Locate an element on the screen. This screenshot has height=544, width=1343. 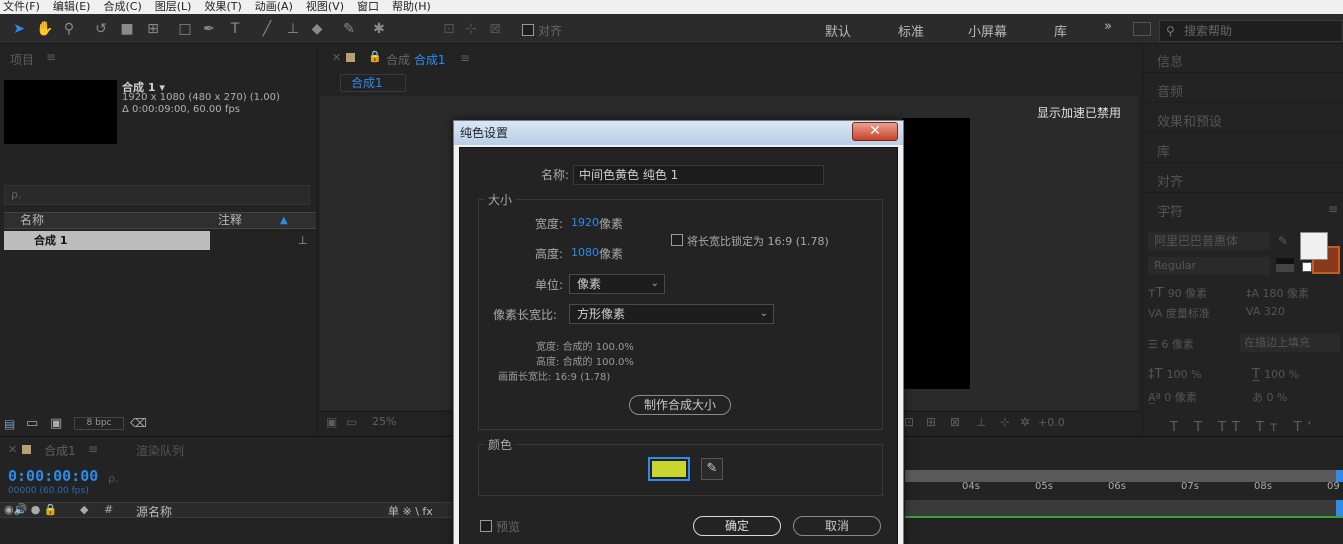
menu-animation: 动画(A) is located at coordinates (274, 6).